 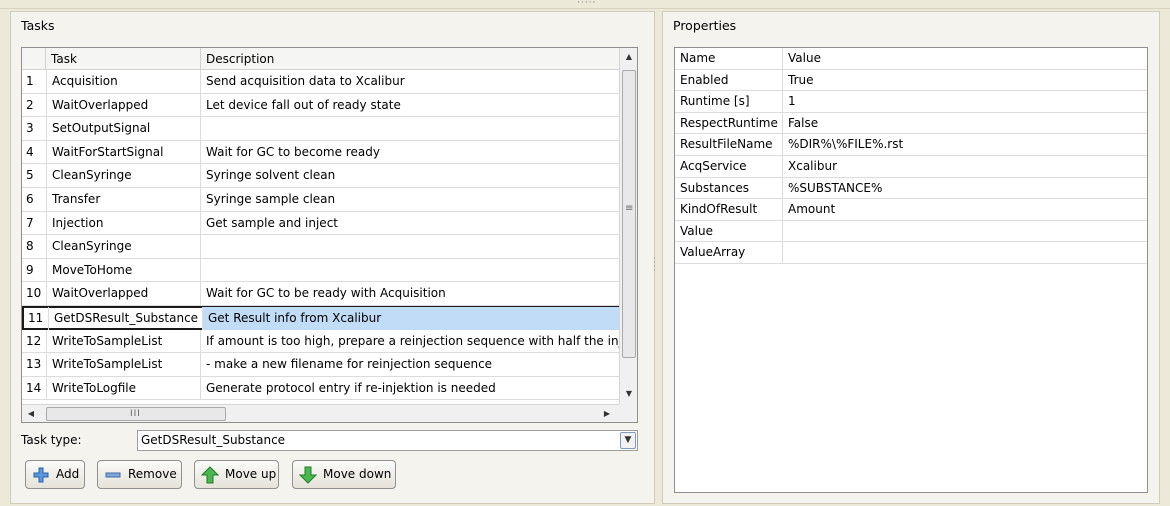 What do you see at coordinates (30, 222) in the screenshot?
I see `row-number-cell: 7` at bounding box center [30, 222].